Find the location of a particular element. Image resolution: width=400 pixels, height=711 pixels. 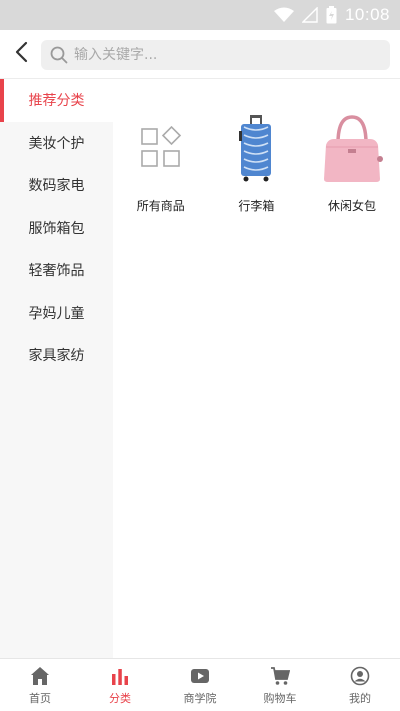

subcategory-handbag: 休闲女包 is located at coordinates (352, 162).